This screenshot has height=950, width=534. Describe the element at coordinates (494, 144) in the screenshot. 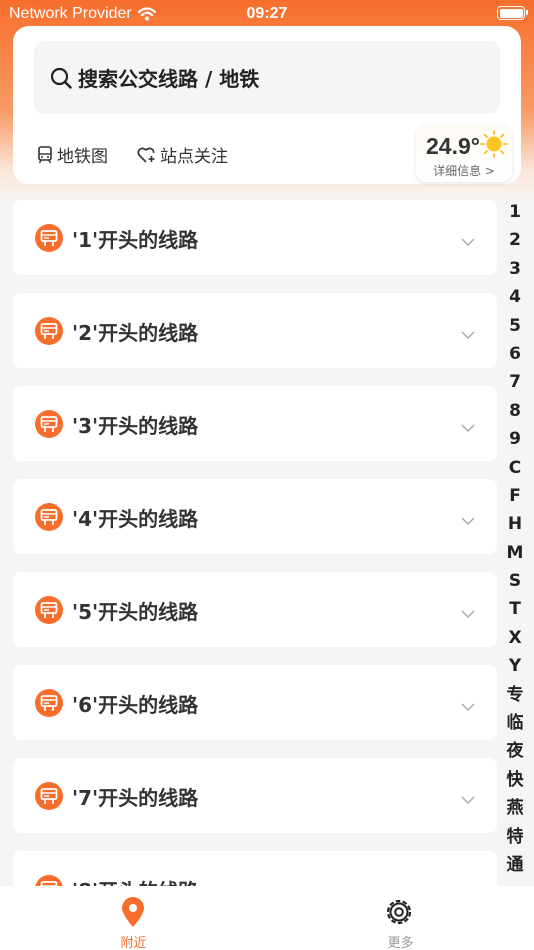

I see `sun-icon` at that location.